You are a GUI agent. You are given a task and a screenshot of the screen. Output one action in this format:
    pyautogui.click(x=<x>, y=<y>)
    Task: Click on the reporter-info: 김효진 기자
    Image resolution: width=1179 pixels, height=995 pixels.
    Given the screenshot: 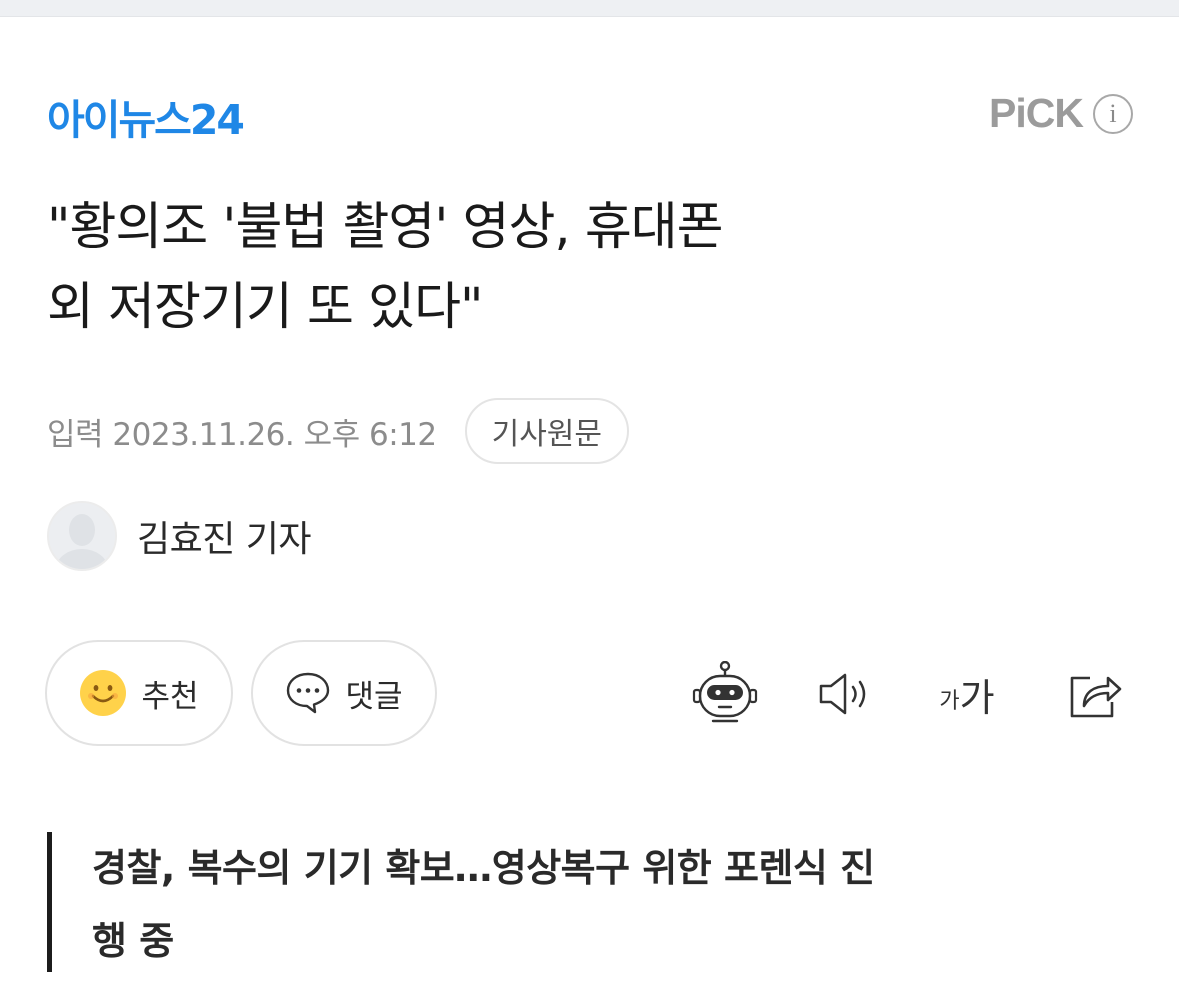 What is the action you would take?
    pyautogui.click(x=179, y=536)
    